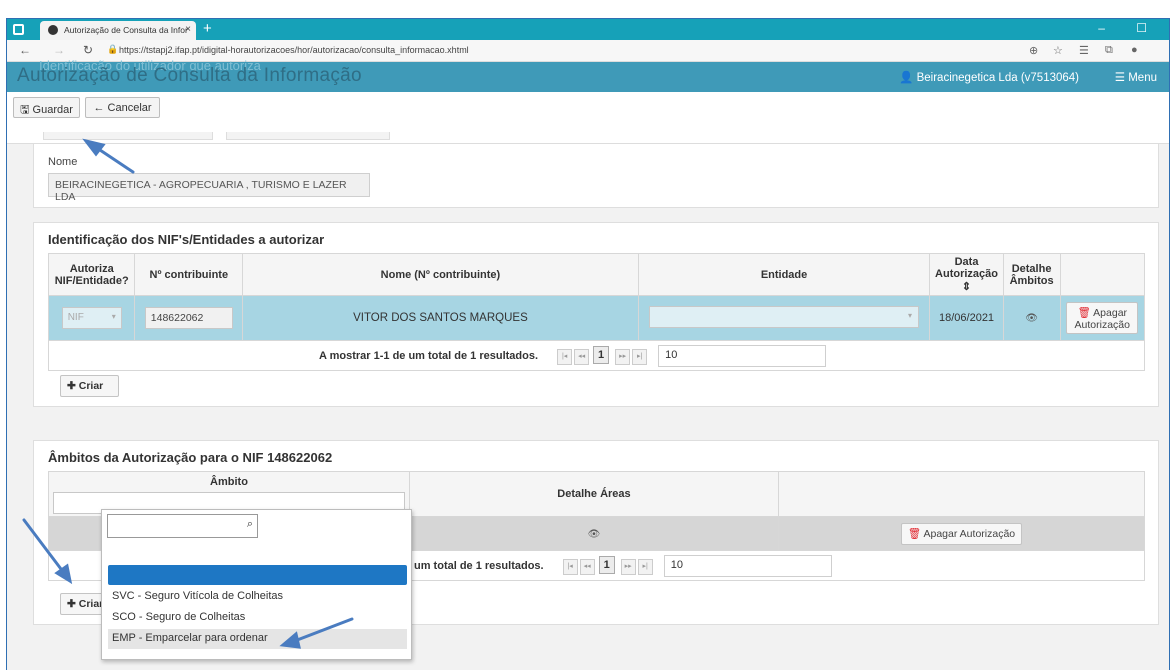 The height and width of the screenshot is (670, 1176). Describe the element at coordinates (1058, 50) in the screenshot. I see `favorite-icon: ☆` at that location.